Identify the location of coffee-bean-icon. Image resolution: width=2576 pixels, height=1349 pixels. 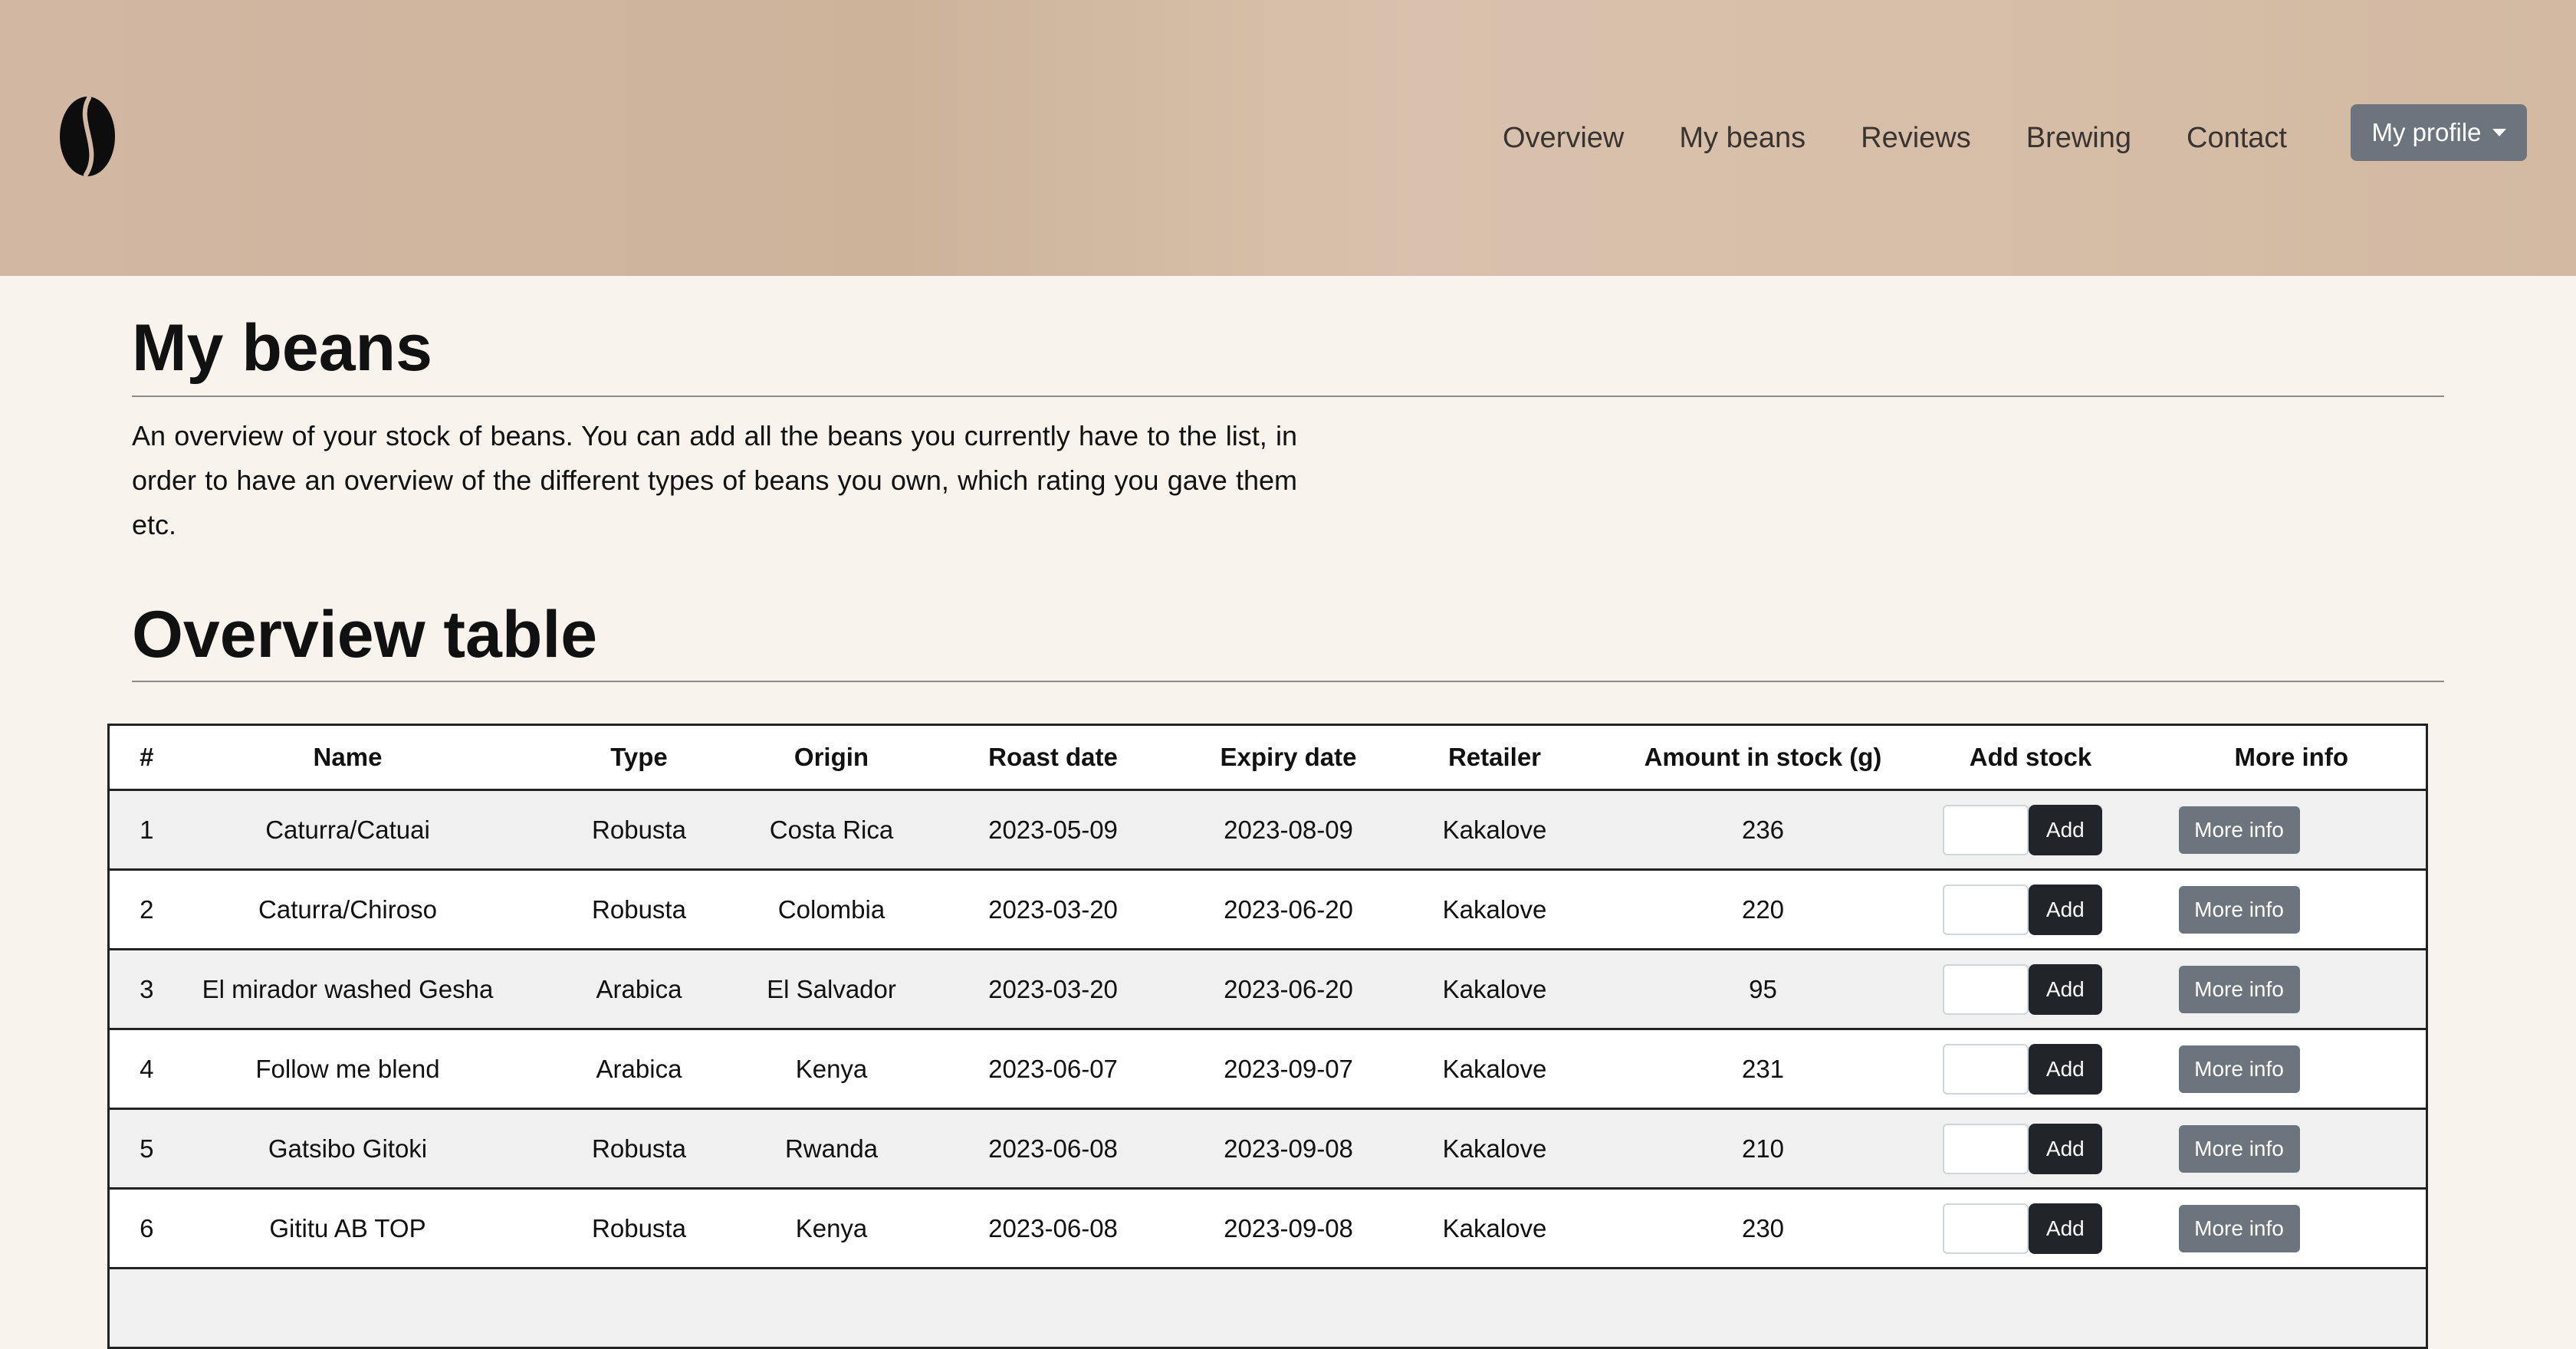
(88, 136).